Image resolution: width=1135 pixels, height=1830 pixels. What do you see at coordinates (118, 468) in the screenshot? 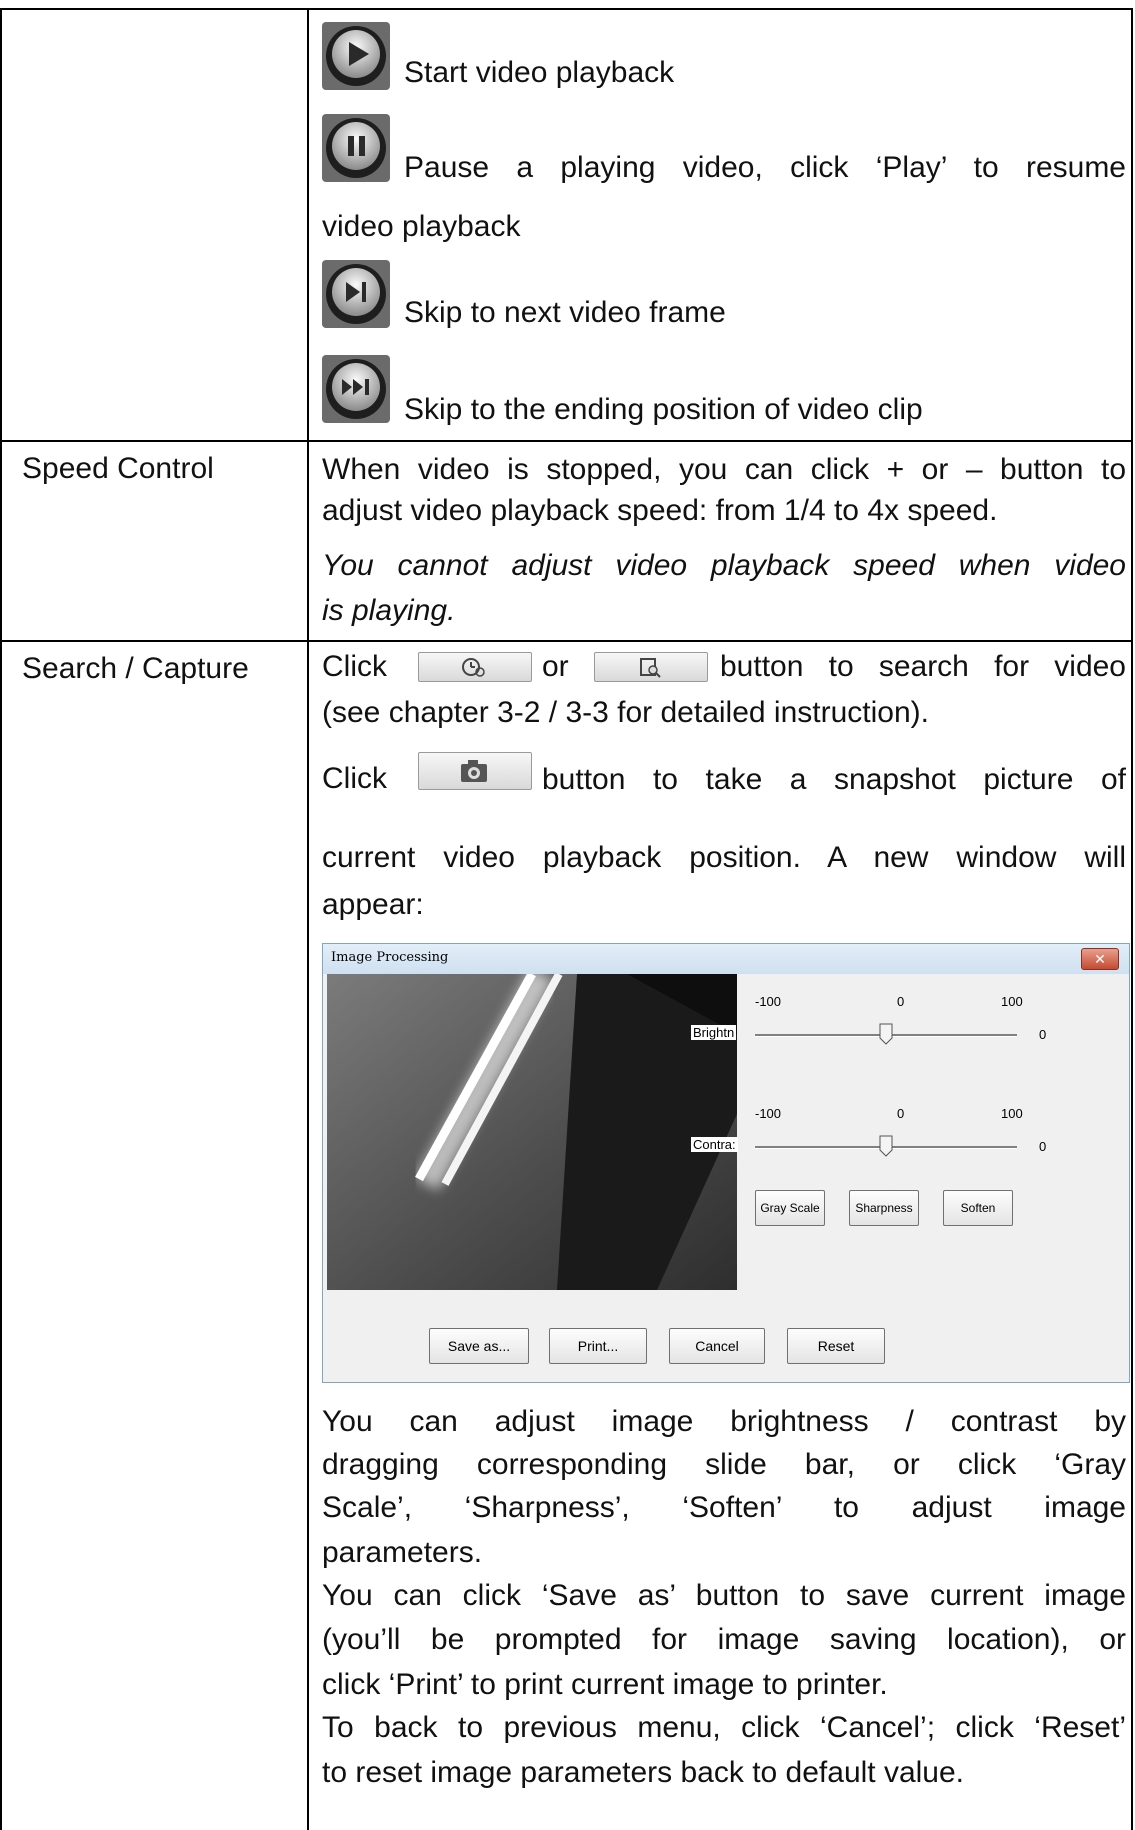
I see `speed-control-label: Speed Control` at bounding box center [118, 468].